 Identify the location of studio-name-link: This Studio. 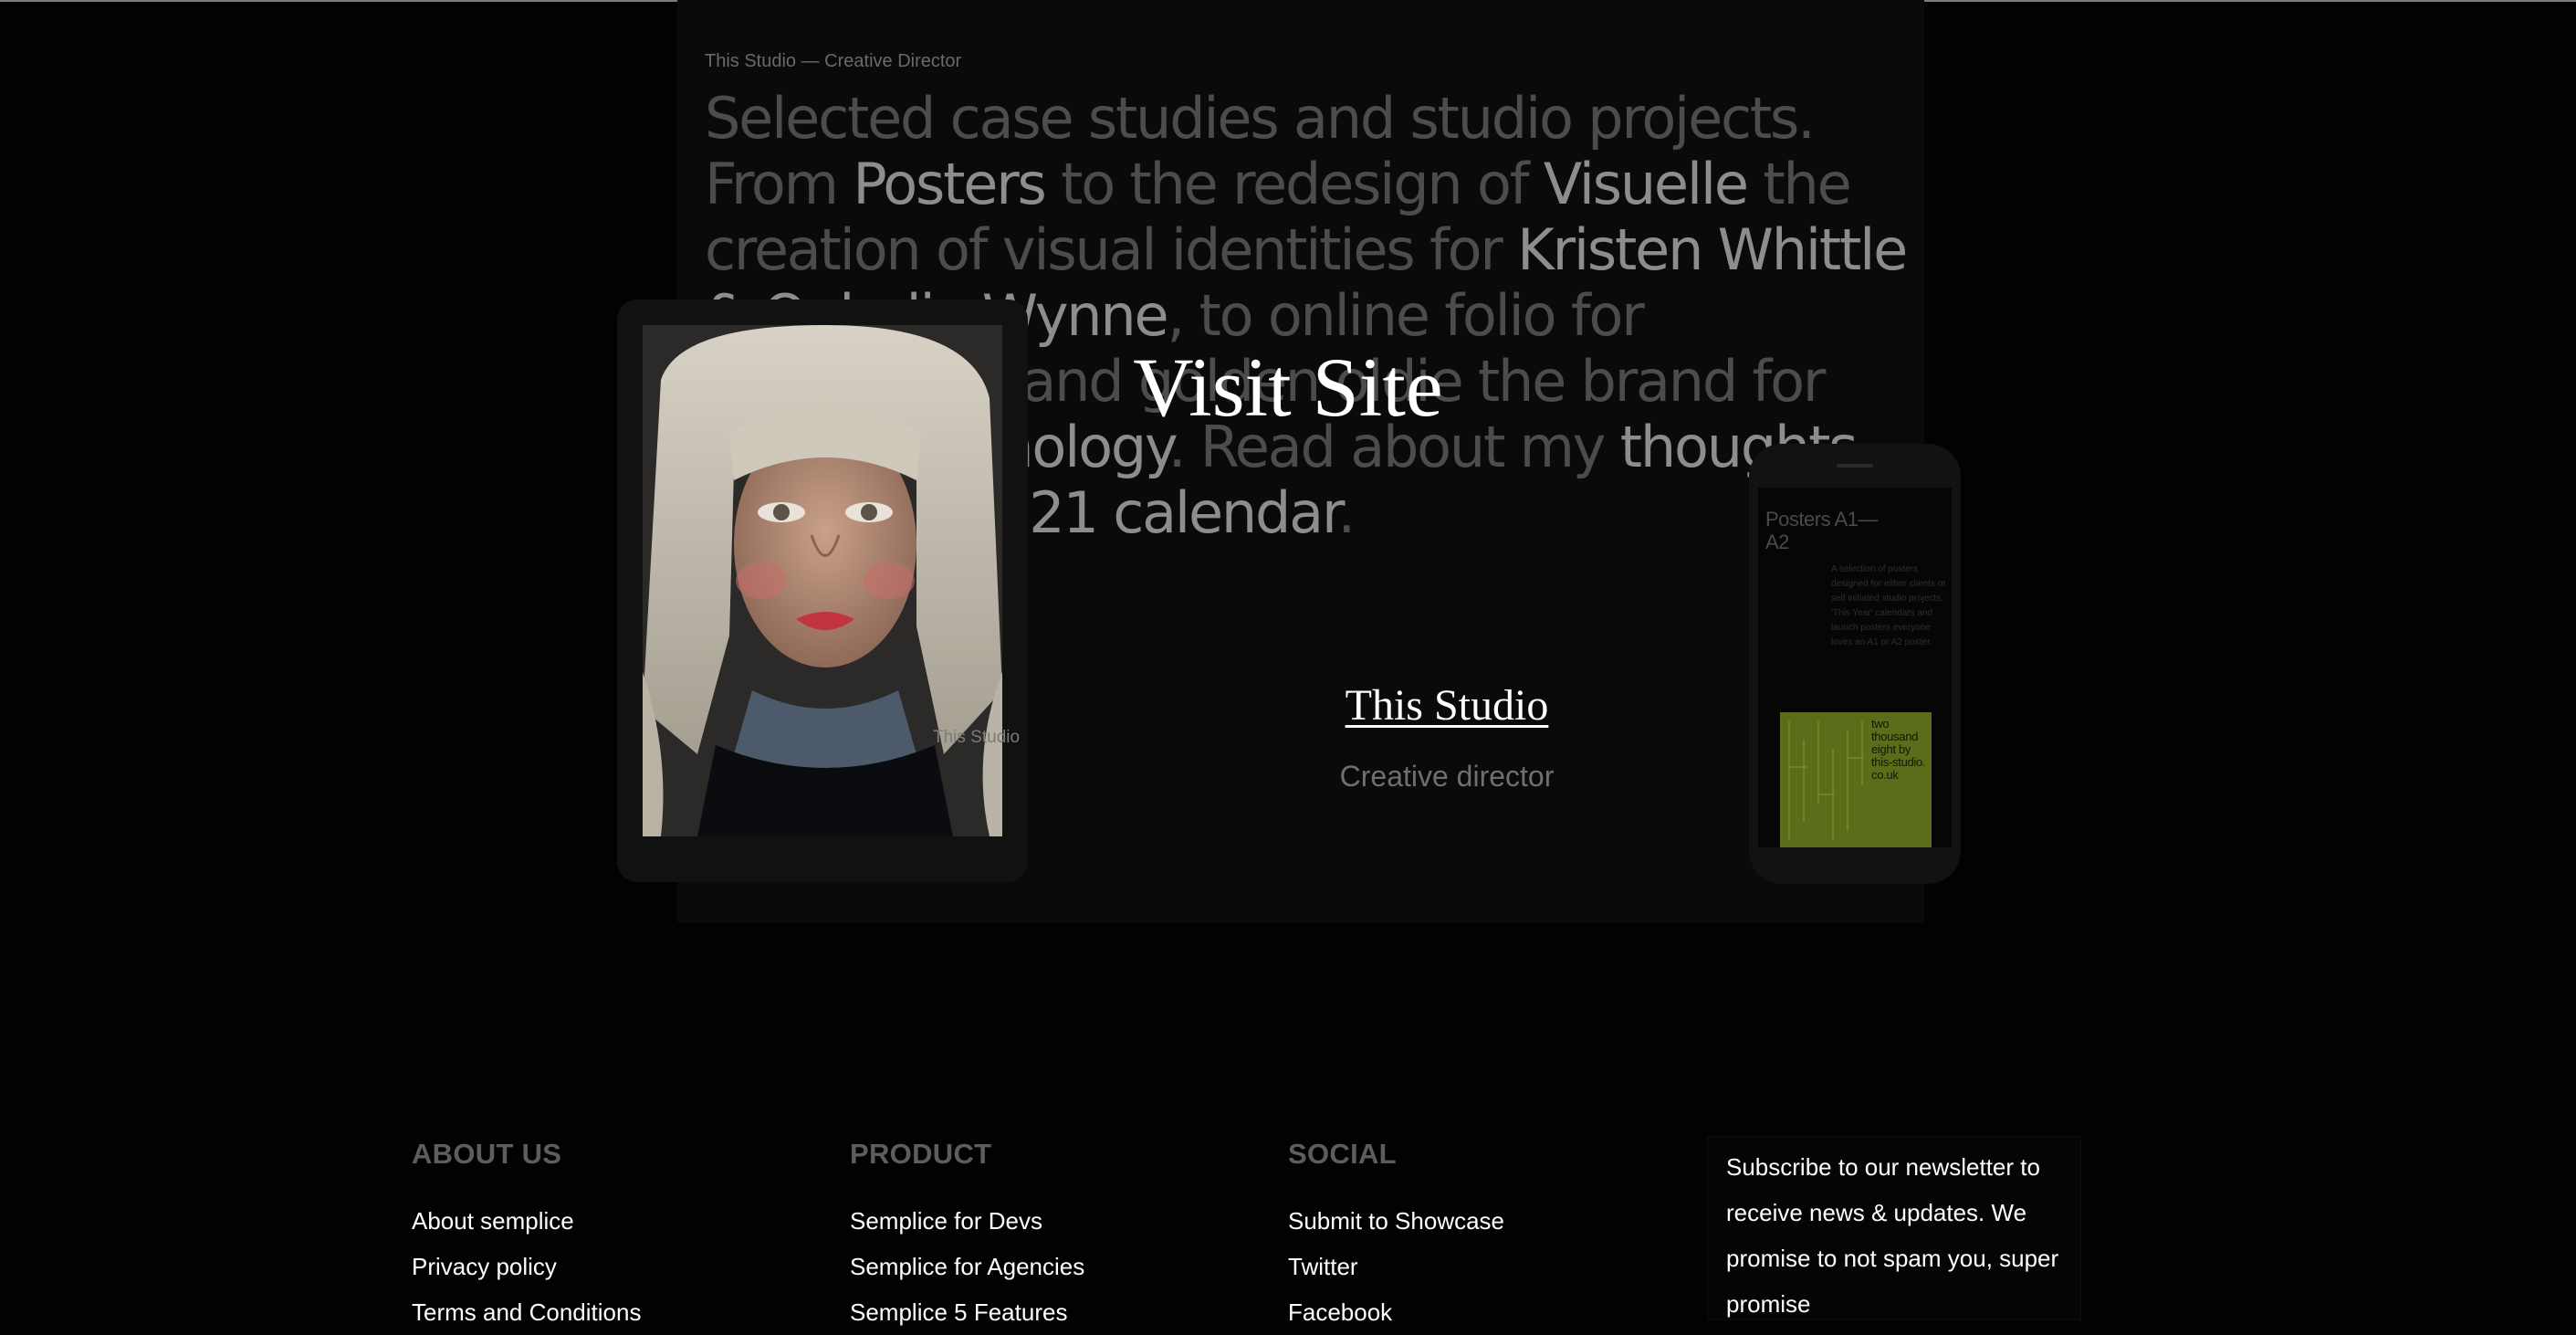
(1446, 705).